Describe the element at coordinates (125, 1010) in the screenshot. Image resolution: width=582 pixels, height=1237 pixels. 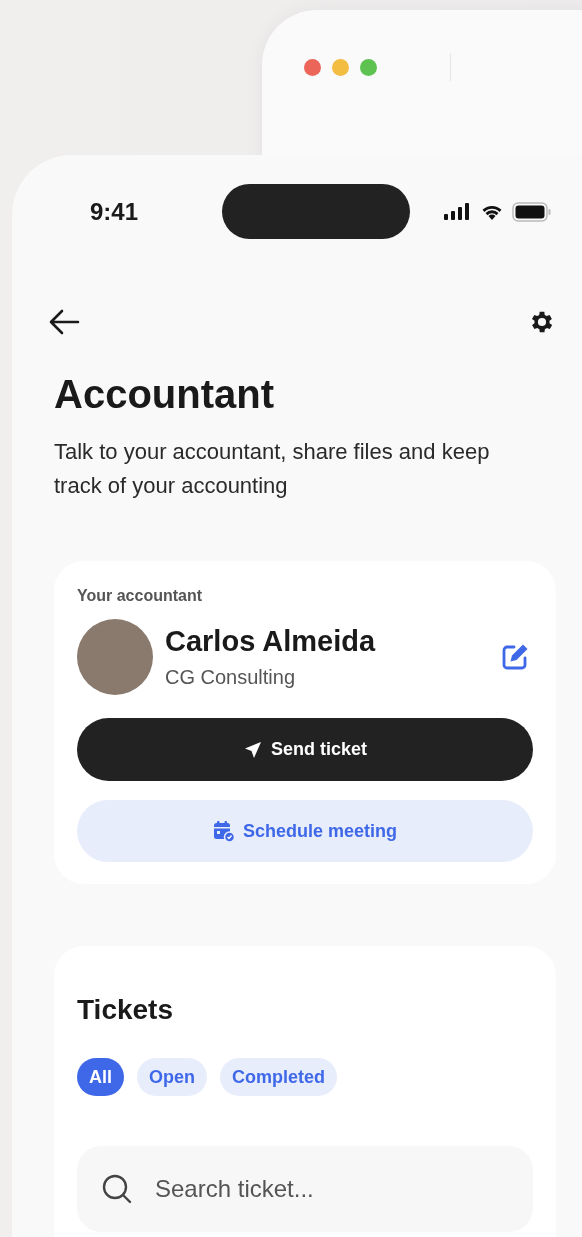
I see `section-title: Tickets` at that location.